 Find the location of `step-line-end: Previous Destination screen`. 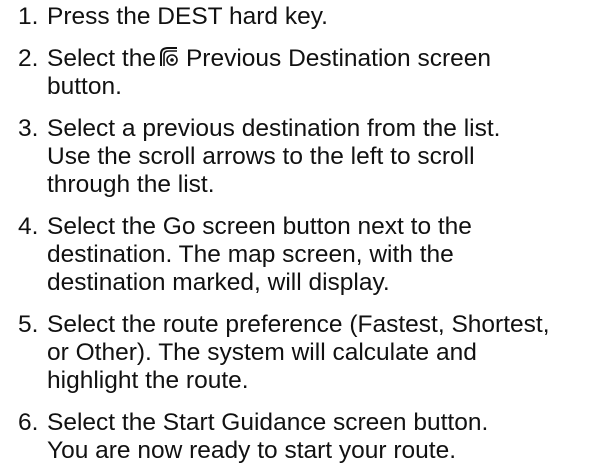

step-line-end: Previous Destination screen is located at coordinates (338, 58).